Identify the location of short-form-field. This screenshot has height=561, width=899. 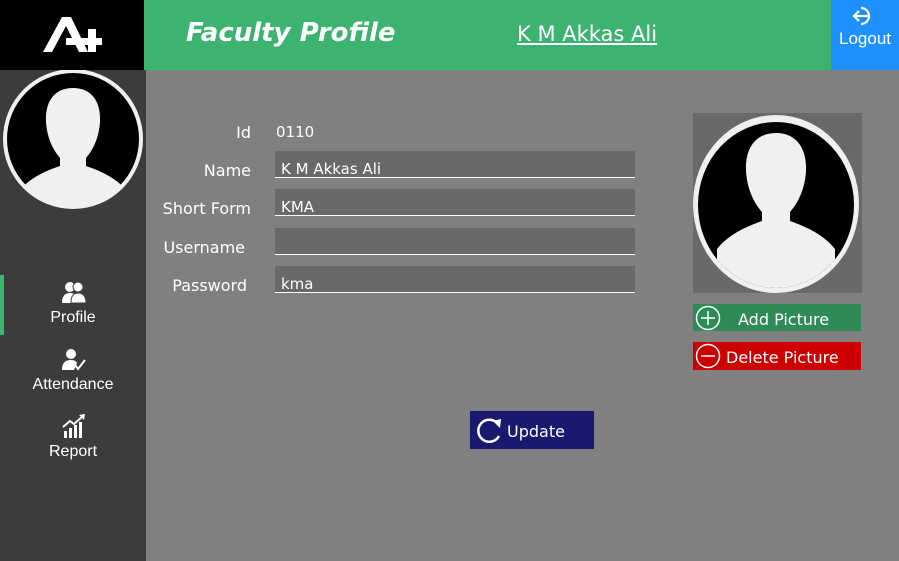
(455, 202).